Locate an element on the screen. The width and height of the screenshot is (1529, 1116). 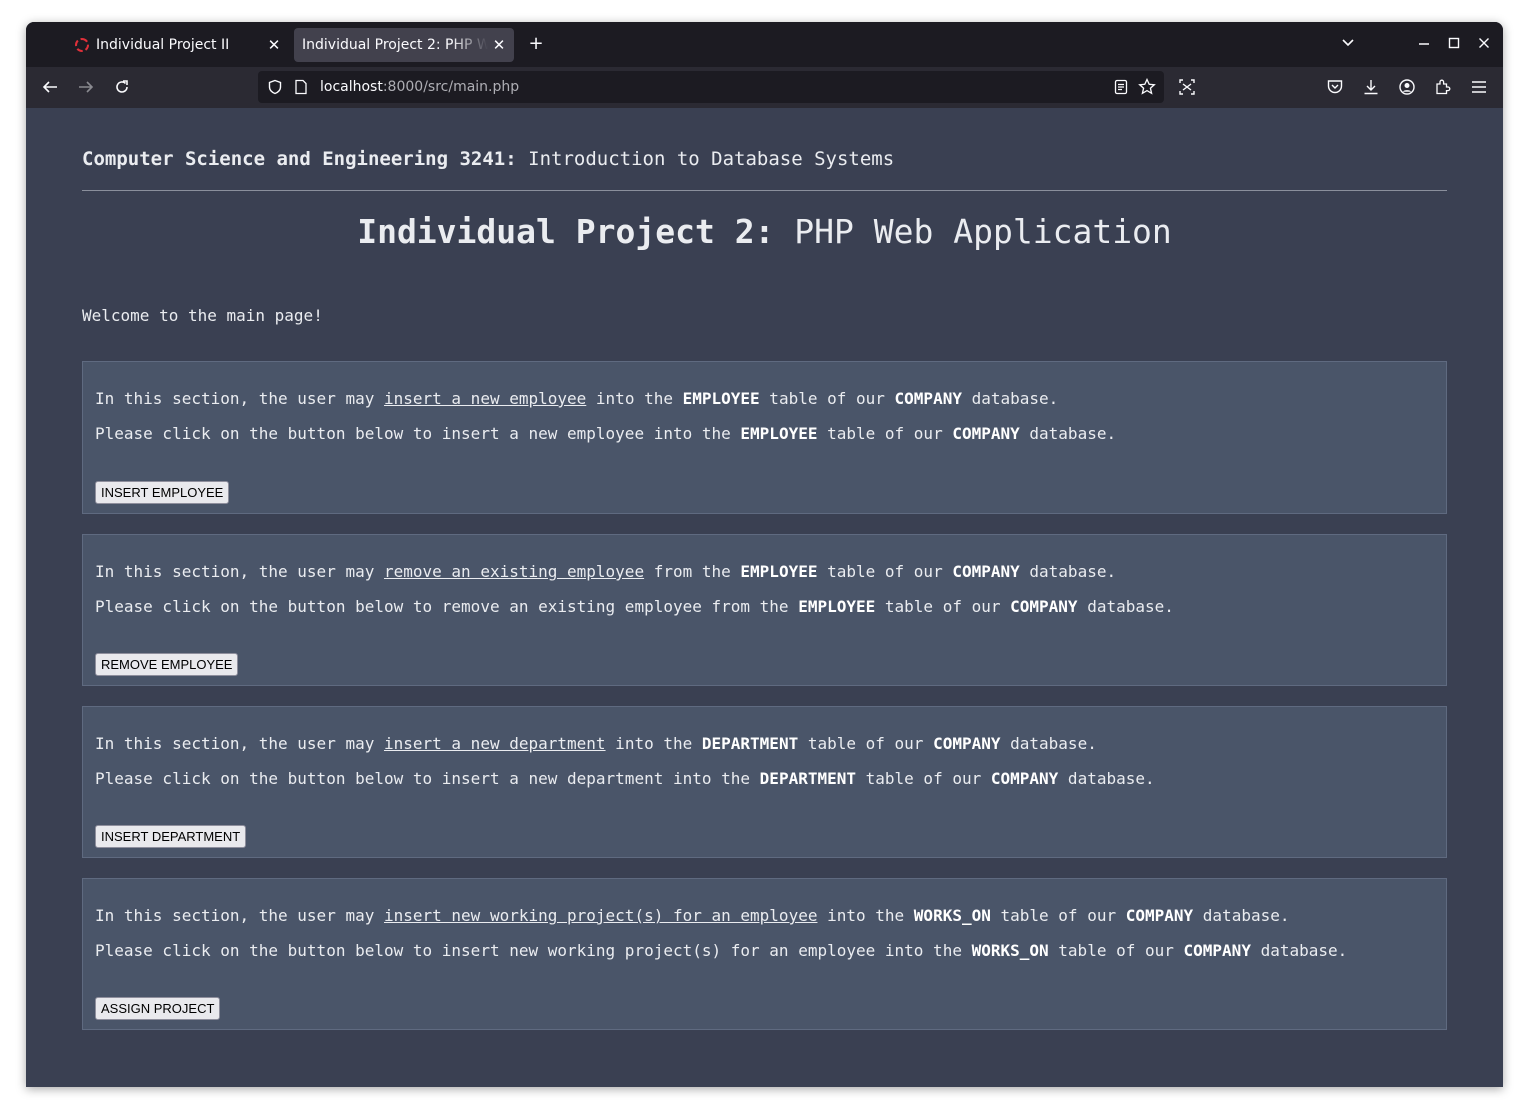
section-link: insert a new department is located at coordinates (495, 743).